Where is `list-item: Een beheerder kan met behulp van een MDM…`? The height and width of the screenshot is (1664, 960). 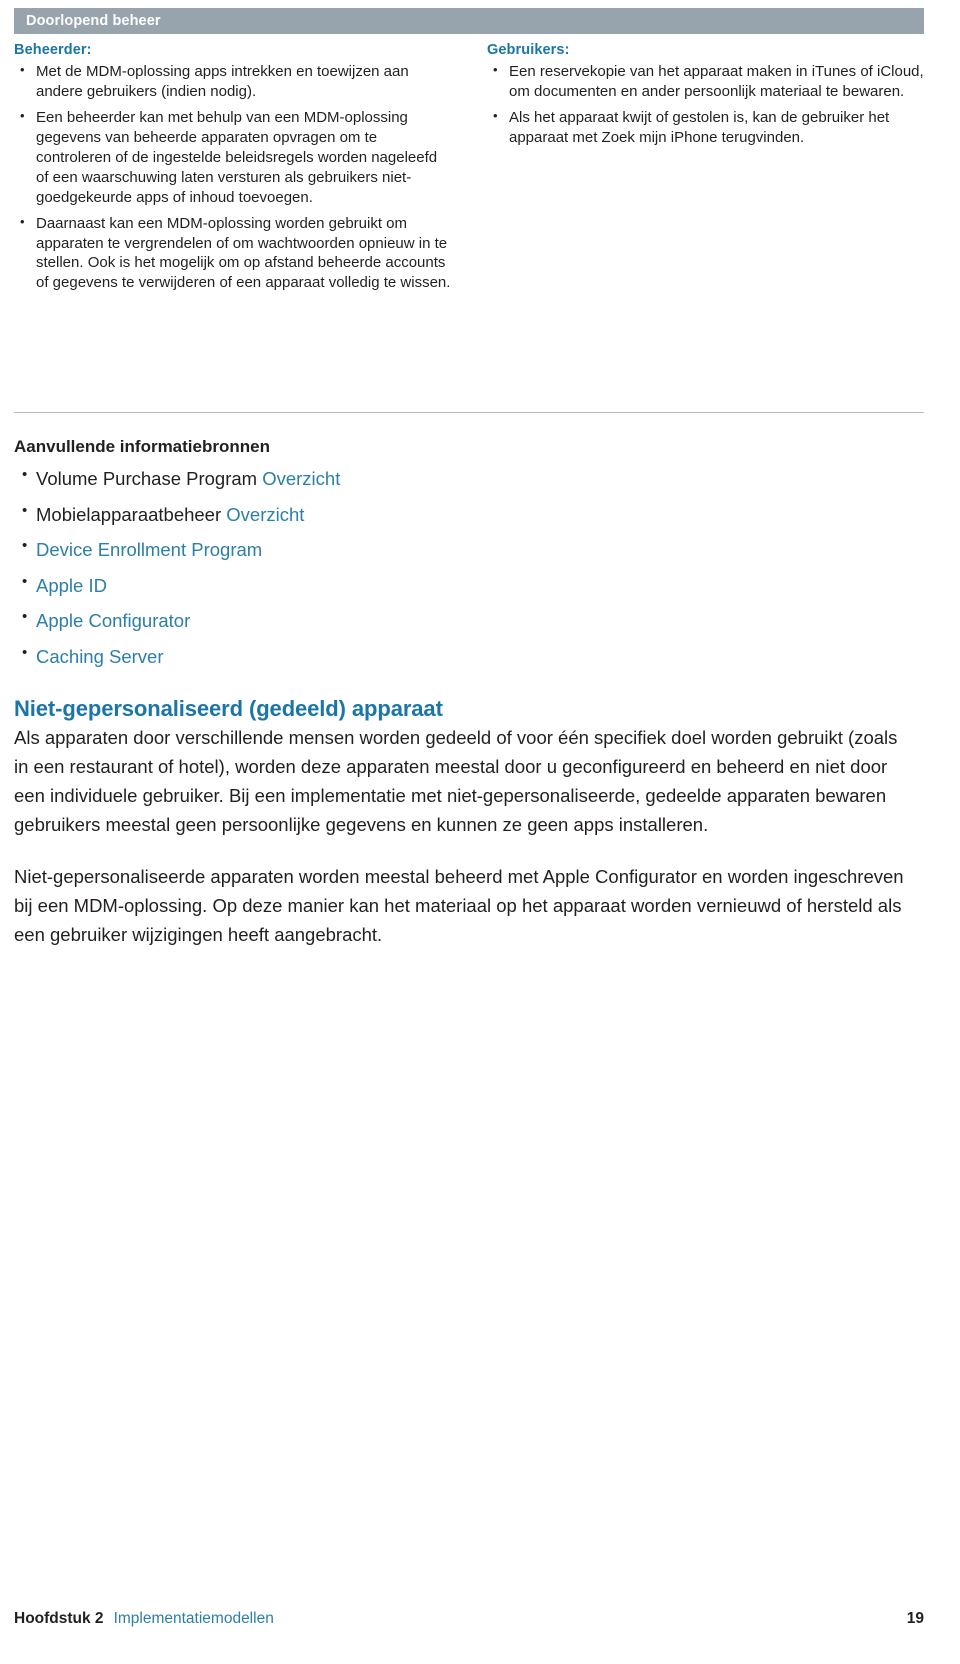 list-item: Een beheerder kan met behulp van een MDM… is located at coordinates (232, 157).